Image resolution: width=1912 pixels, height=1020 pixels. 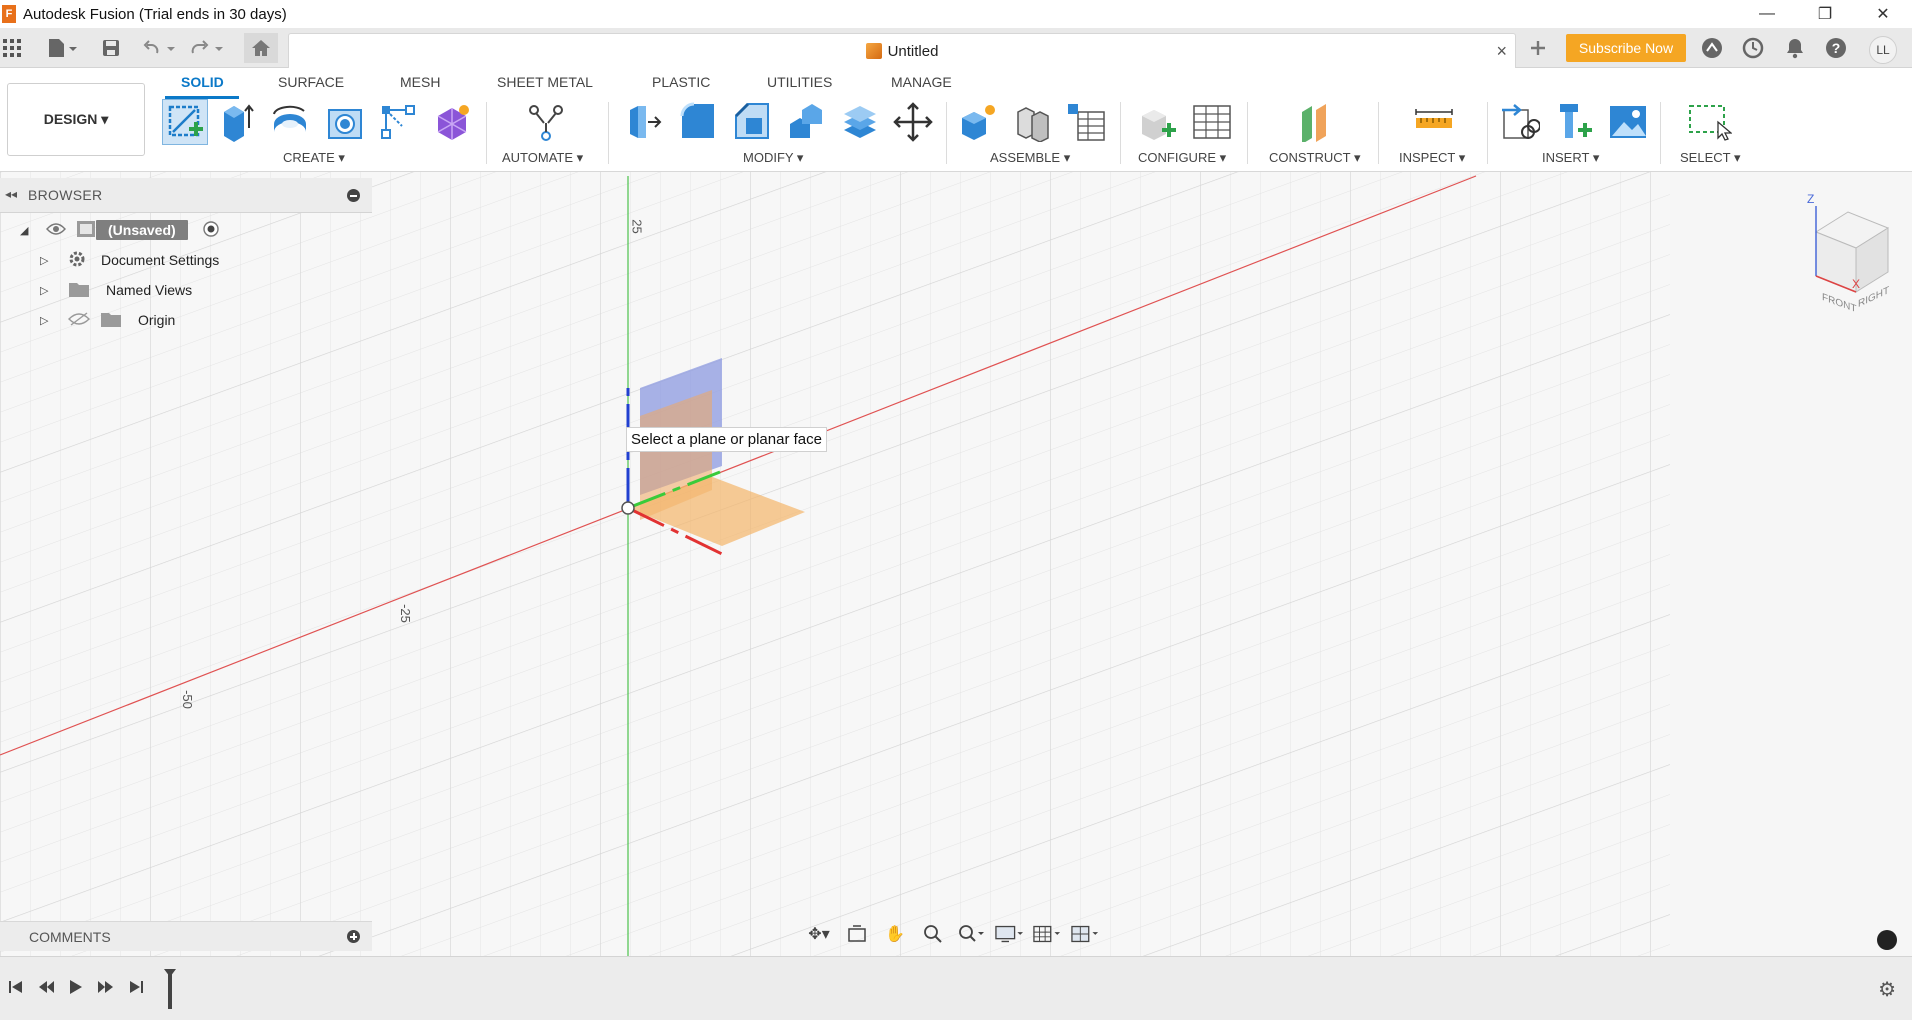 I want to click on minimize-button: —, so click(x=1767, y=14).